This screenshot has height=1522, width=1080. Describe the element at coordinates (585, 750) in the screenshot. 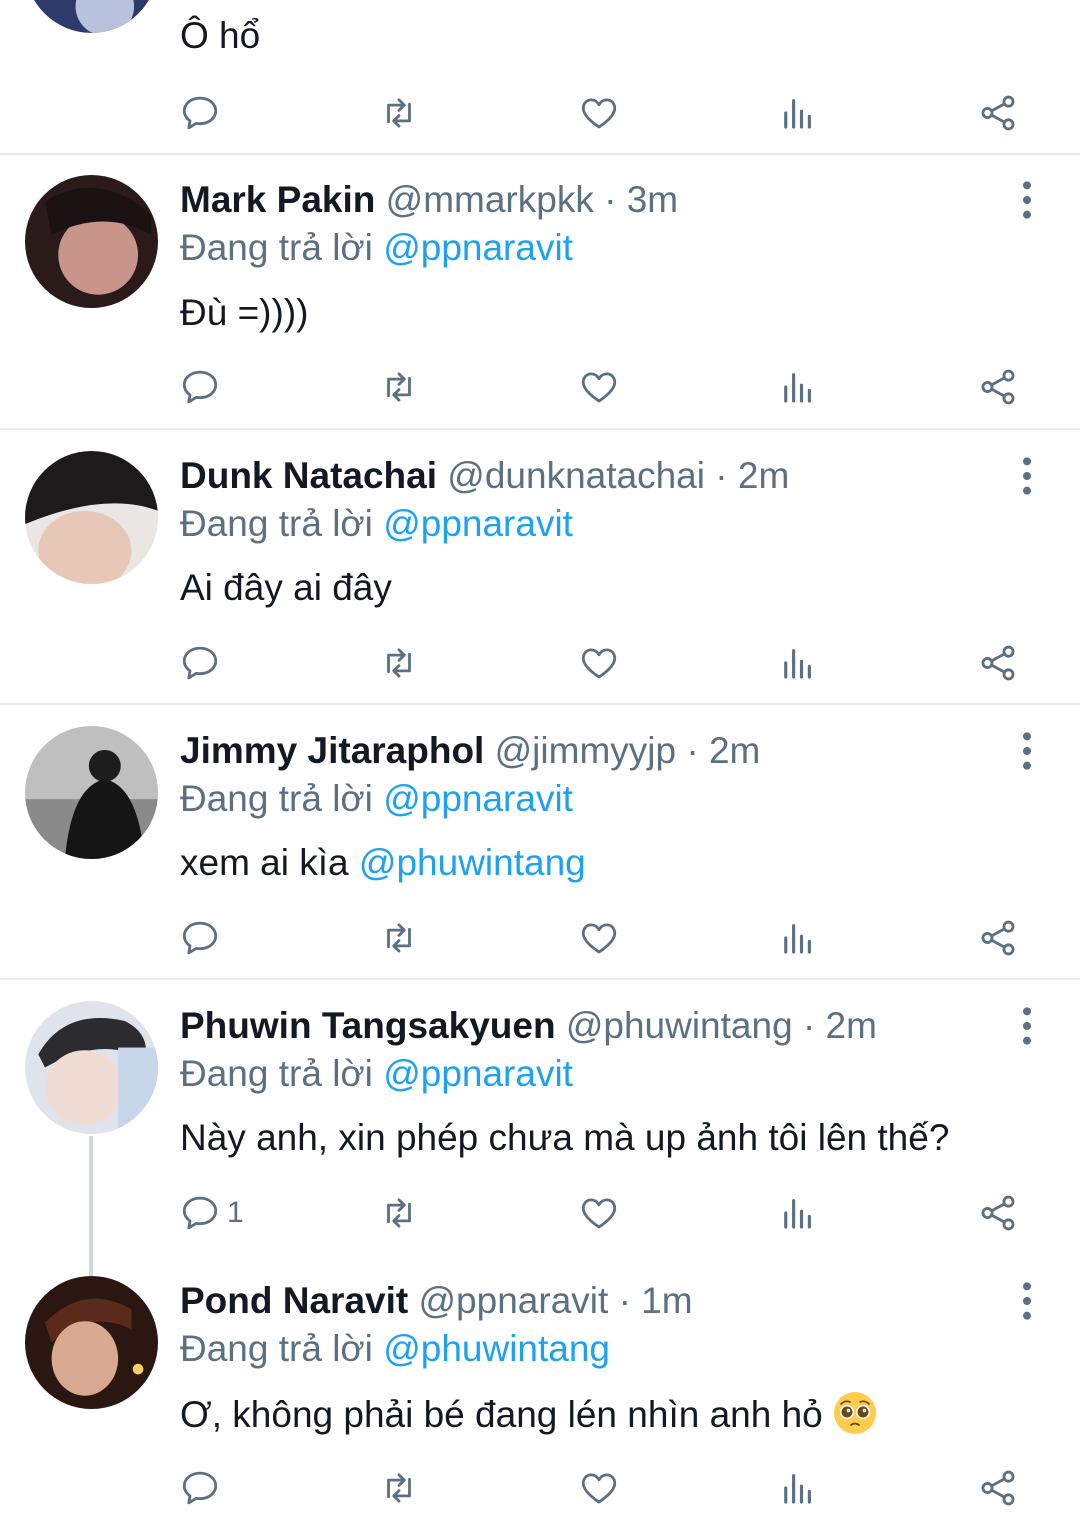

I see `user-handle: @jimmyyjp` at that location.